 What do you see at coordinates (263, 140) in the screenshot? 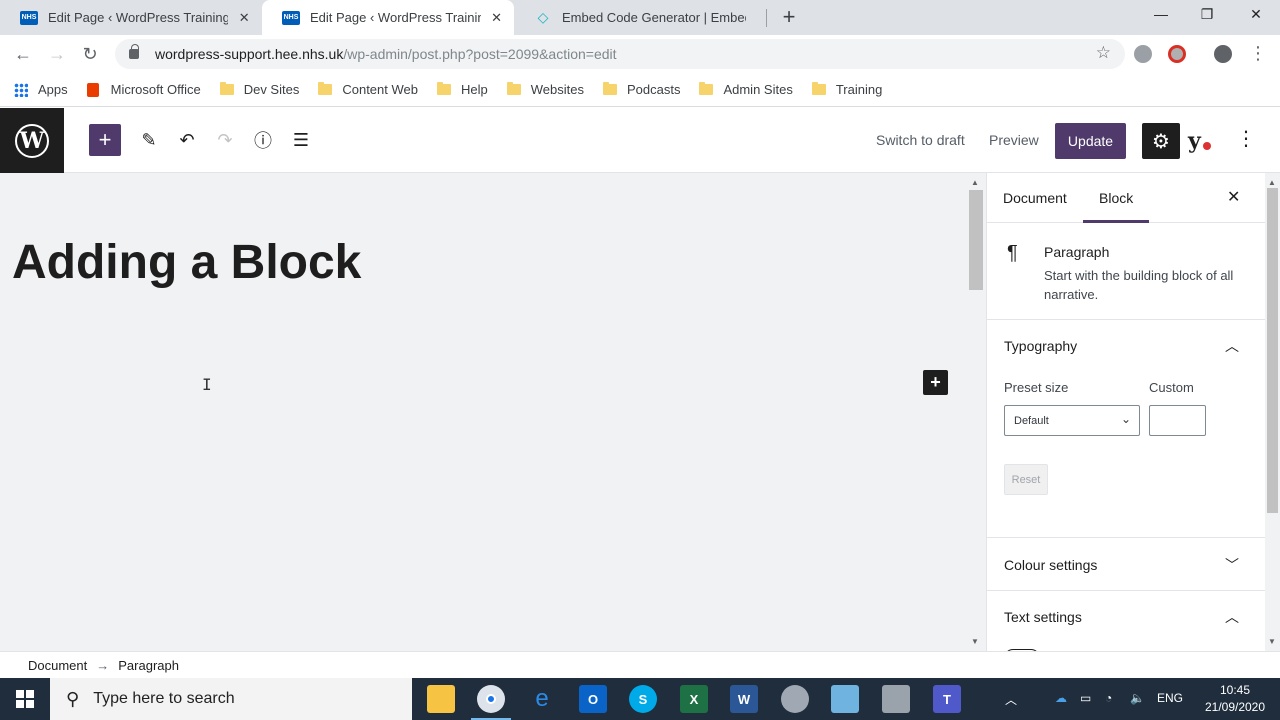
I see `info-icon: ⓘ` at bounding box center [263, 140].